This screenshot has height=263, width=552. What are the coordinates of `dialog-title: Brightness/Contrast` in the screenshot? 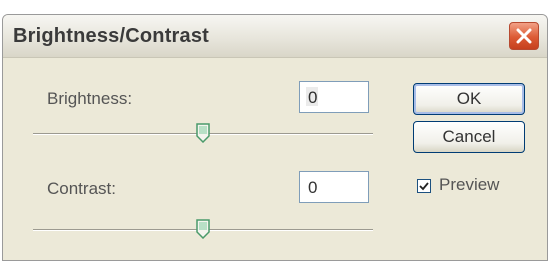 It's located at (111, 36).